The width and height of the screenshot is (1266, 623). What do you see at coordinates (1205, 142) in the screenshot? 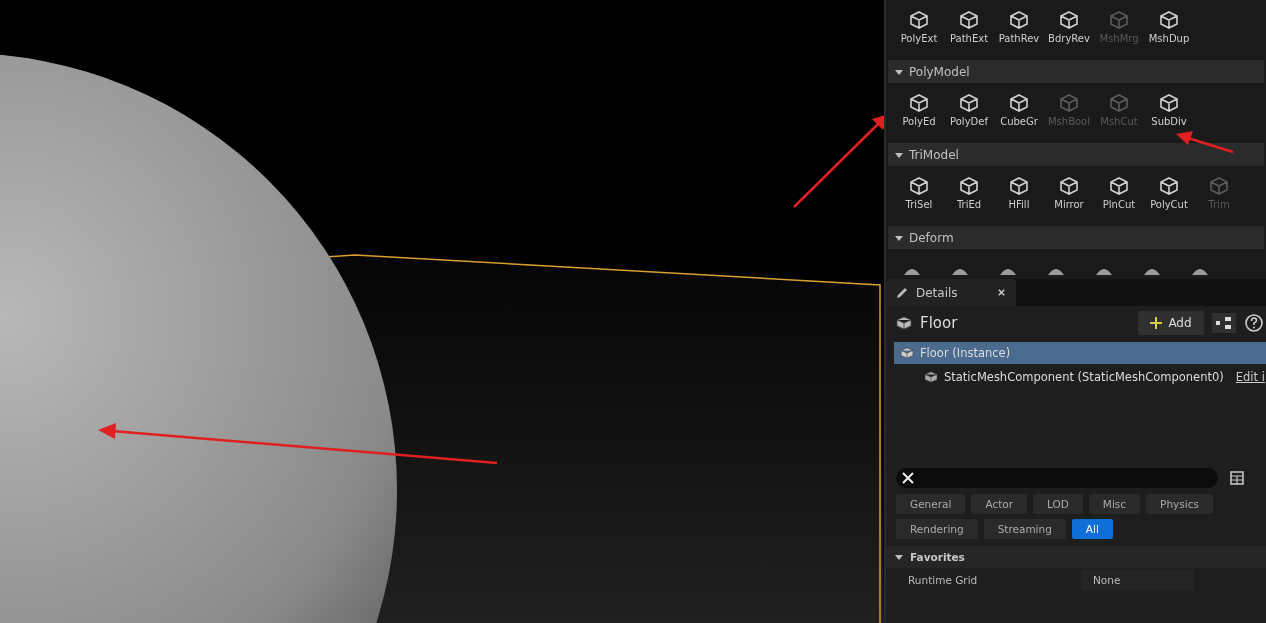
I see `annotation-arrow` at bounding box center [1205, 142].